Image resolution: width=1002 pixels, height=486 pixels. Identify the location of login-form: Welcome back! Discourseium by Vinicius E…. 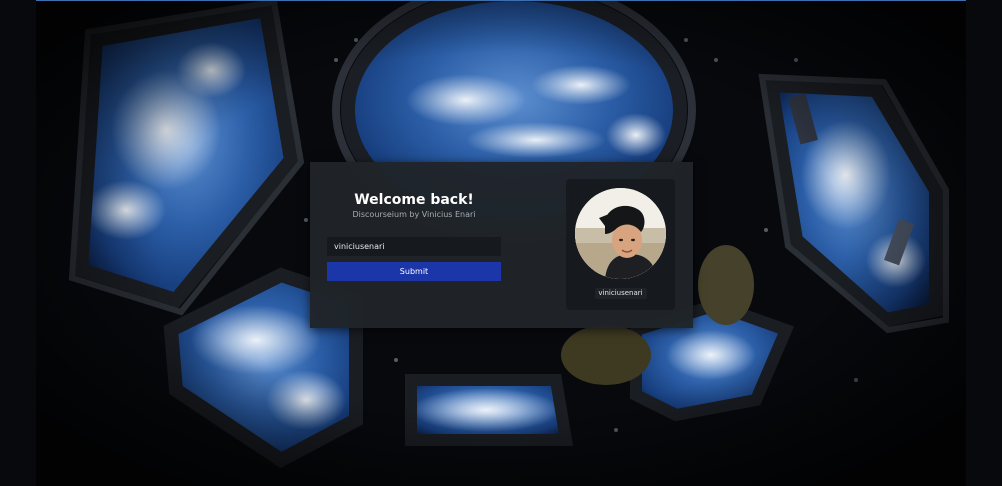
(414, 245).